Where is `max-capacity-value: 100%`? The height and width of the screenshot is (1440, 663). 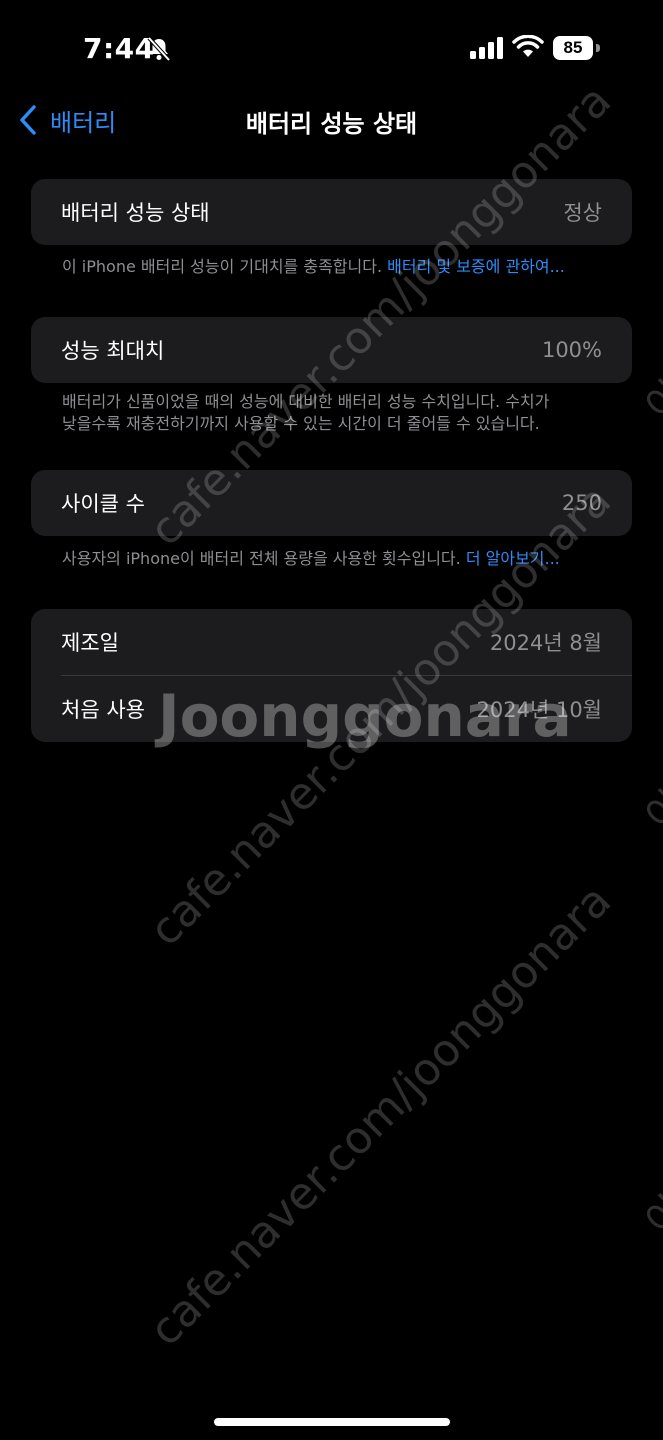
max-capacity-value: 100% is located at coordinates (571, 350).